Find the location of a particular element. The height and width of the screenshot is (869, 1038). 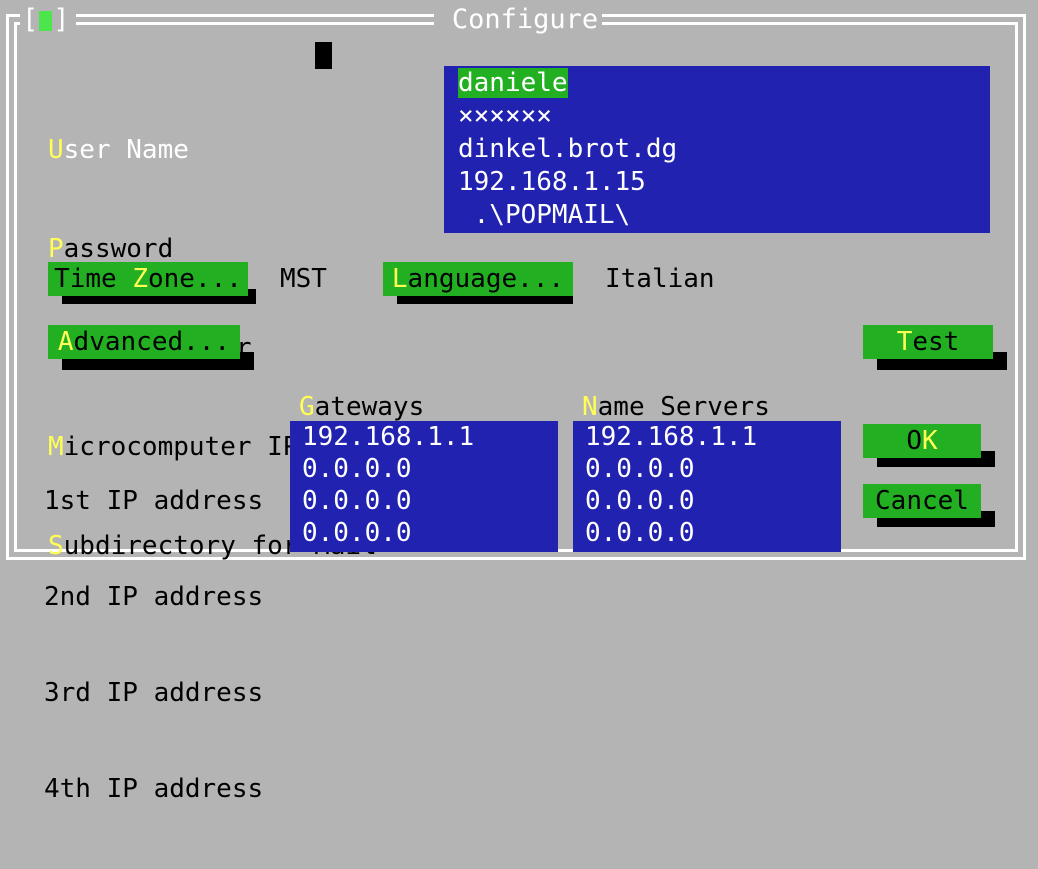

window-border-left-outer is located at coordinates (7, 287).